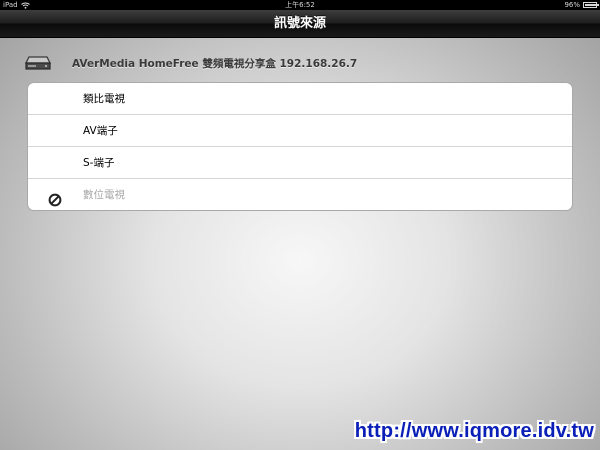 This screenshot has height=450, width=600. What do you see at coordinates (572, 5) in the screenshot?
I see `battery-percent: 96%` at bounding box center [572, 5].